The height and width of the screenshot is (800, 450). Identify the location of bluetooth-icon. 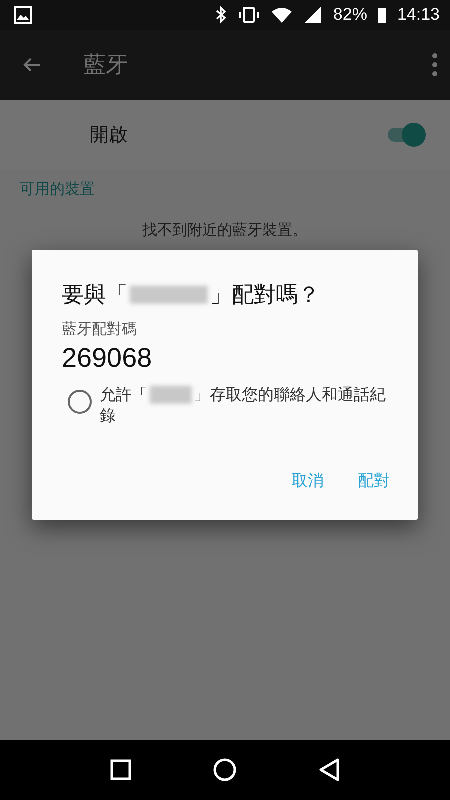
(221, 15).